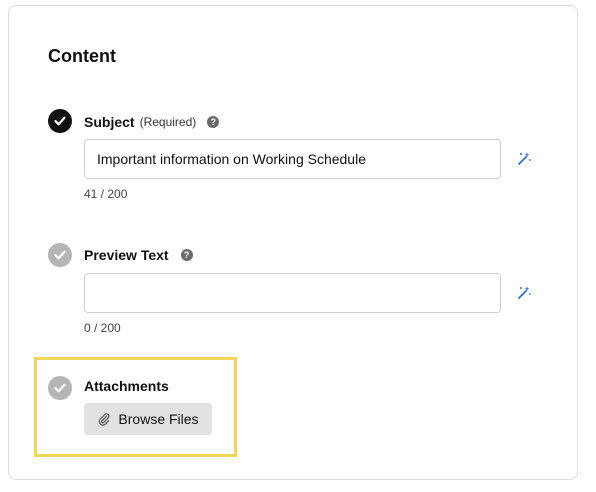  I want to click on attachments-status-icon, so click(60, 388).